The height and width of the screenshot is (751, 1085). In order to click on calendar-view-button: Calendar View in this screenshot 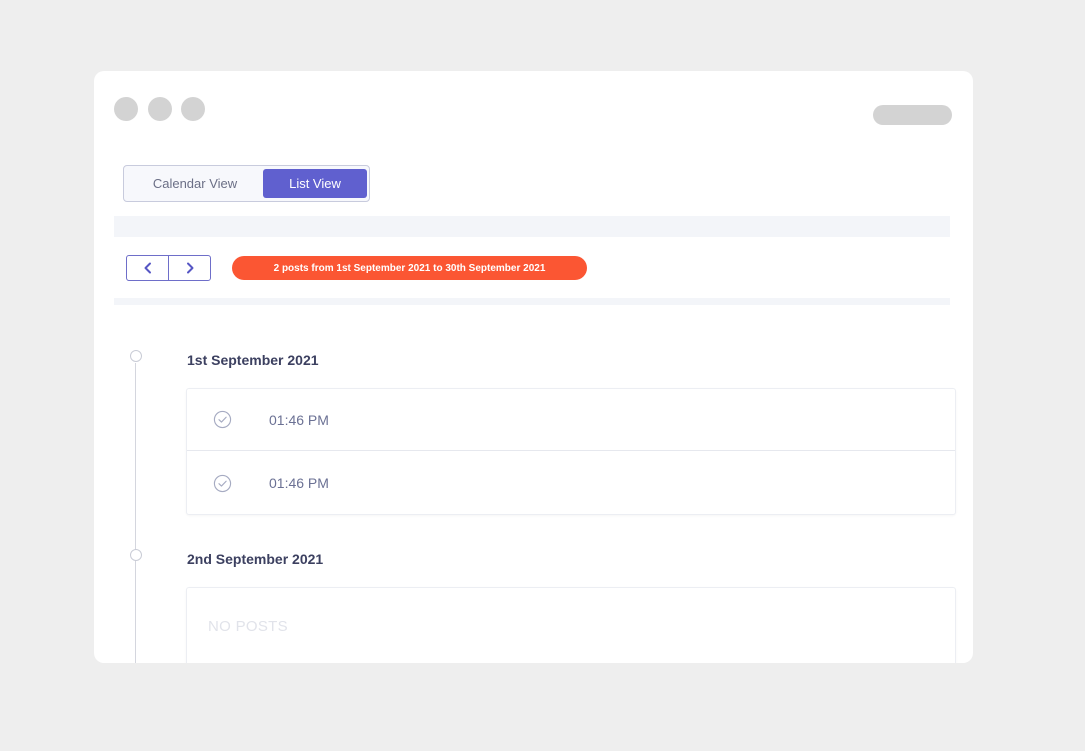, I will do `click(195, 183)`.